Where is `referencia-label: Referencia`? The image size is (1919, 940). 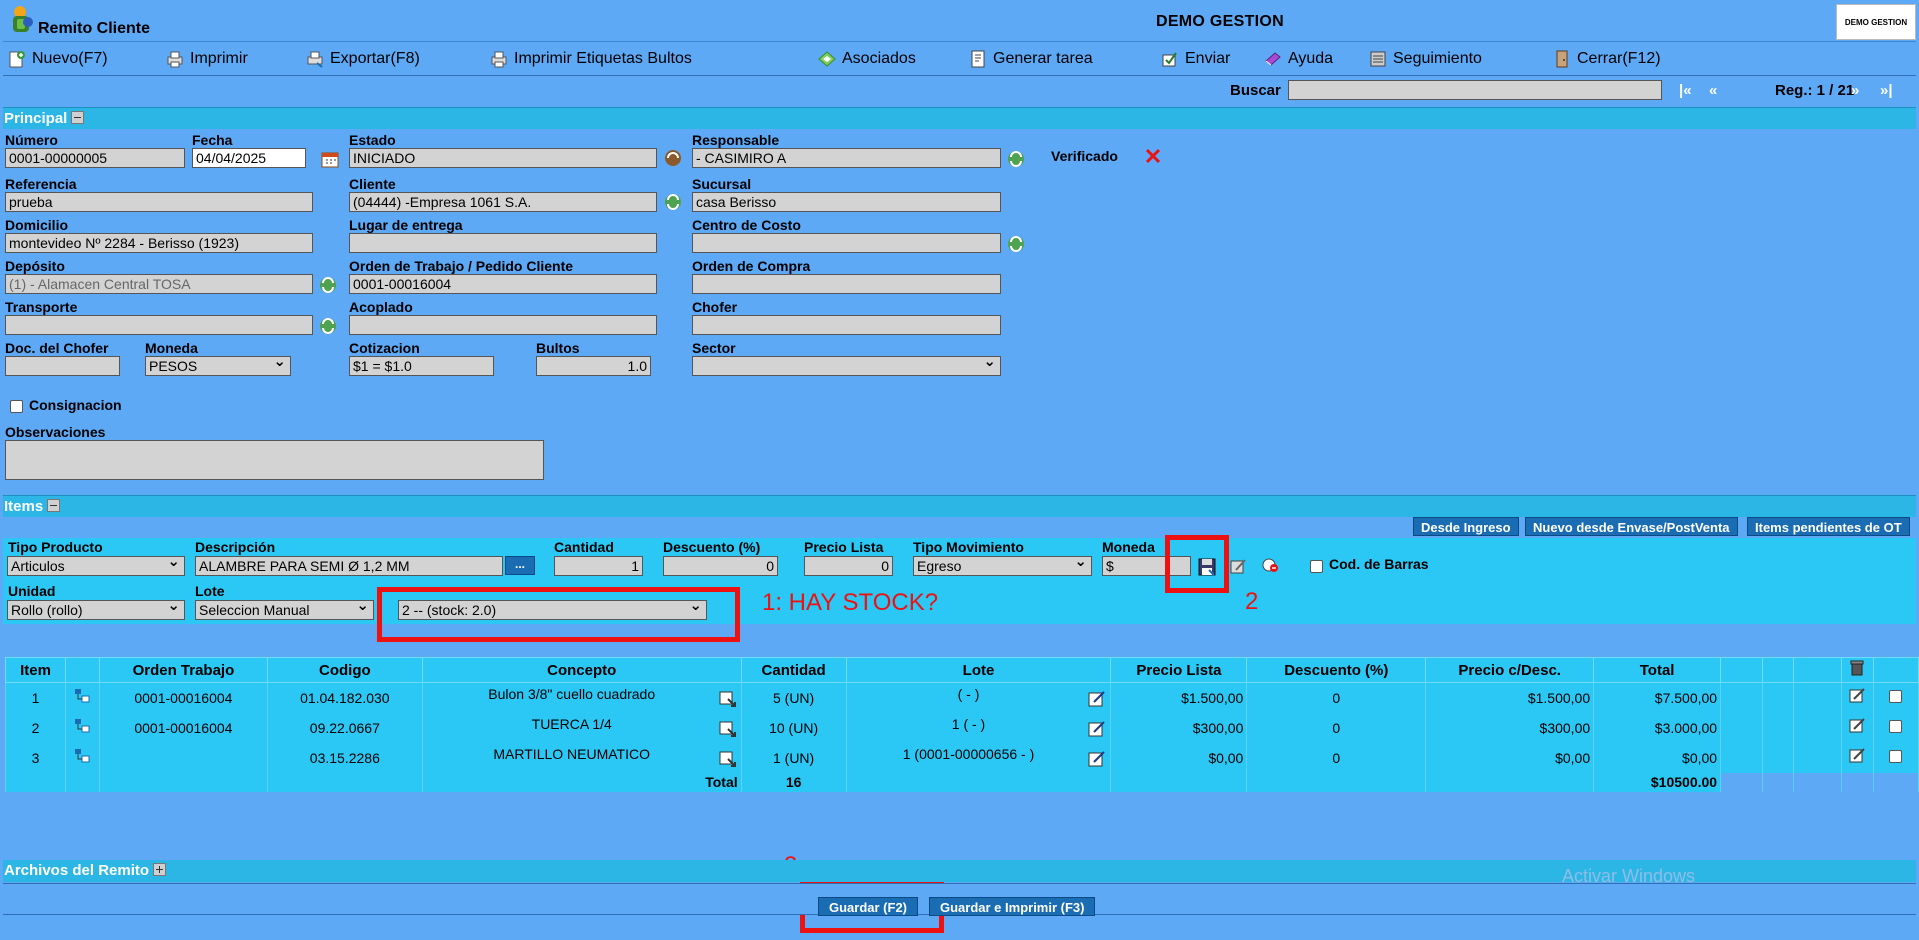 referencia-label: Referencia is located at coordinates (41, 184).